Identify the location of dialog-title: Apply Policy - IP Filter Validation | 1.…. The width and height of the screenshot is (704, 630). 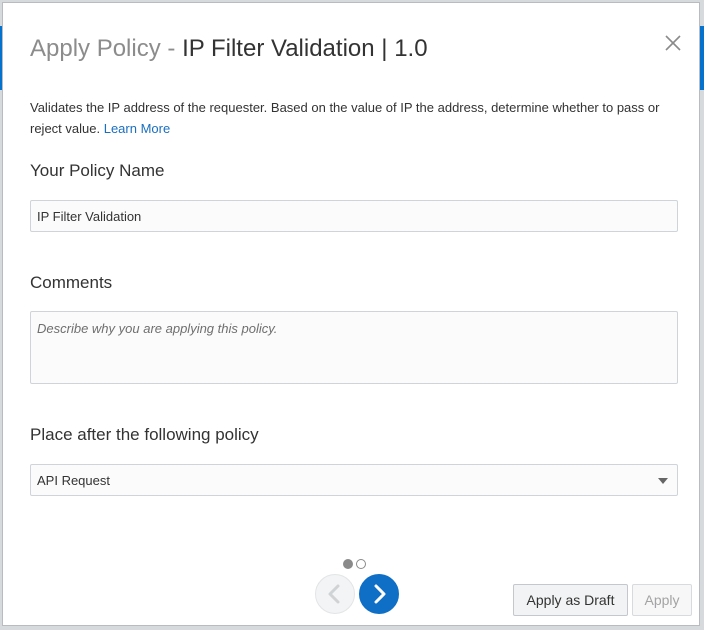
(229, 49).